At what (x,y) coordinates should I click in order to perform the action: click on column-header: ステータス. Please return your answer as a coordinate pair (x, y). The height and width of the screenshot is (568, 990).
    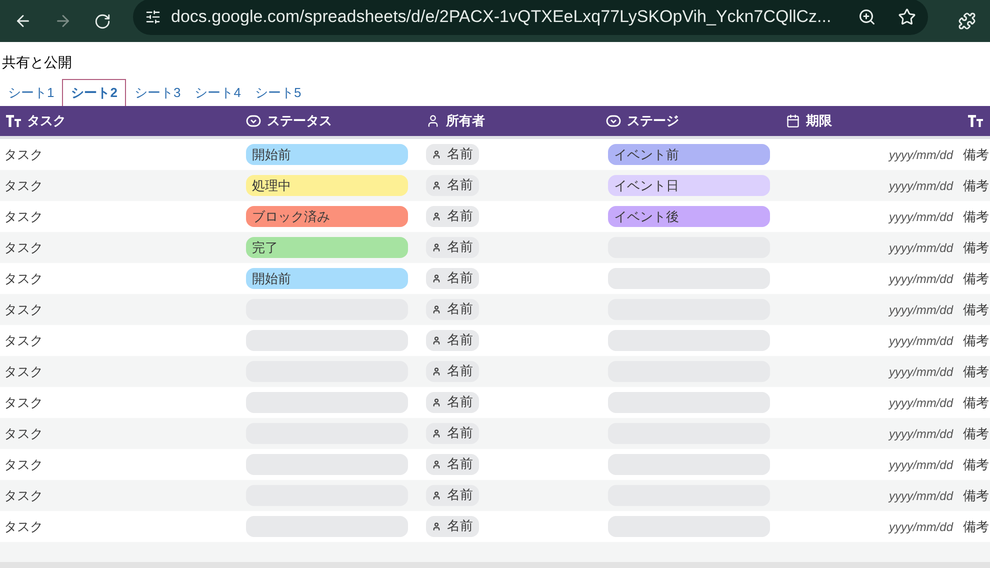
    Looking at the image, I should click on (299, 121).